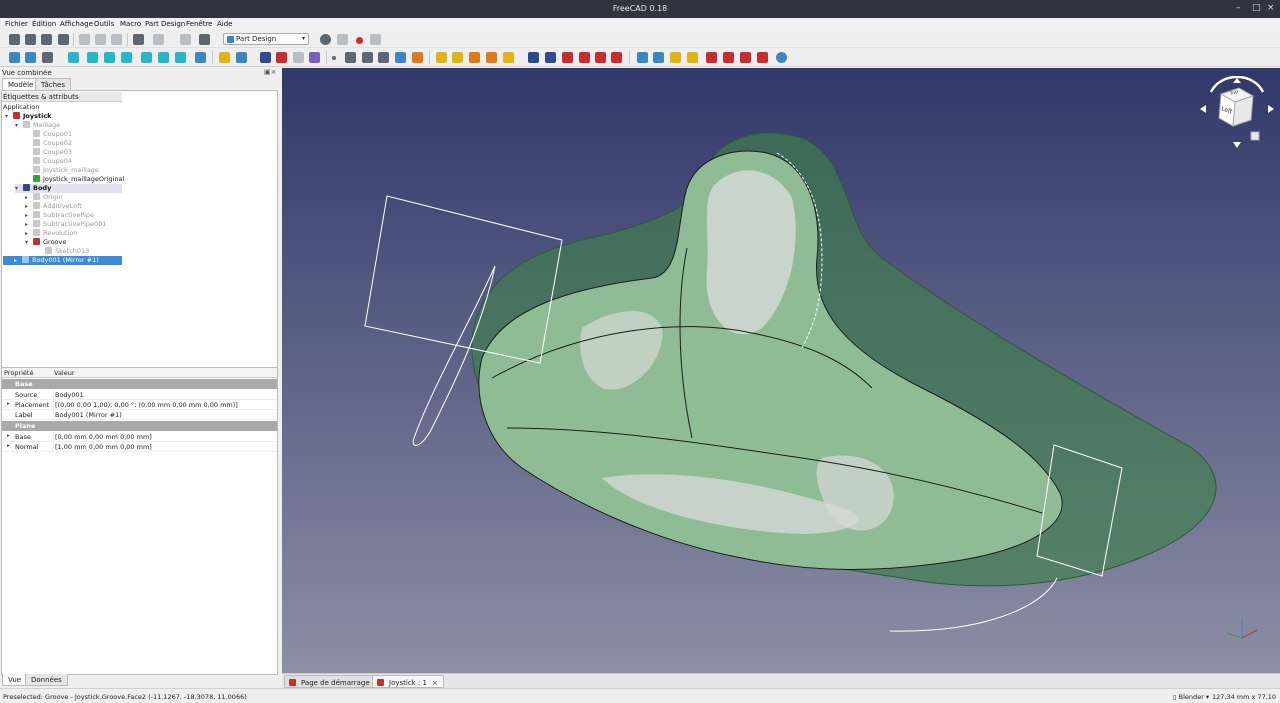 Image resolution: width=1280 pixels, height=703 pixels. Describe the element at coordinates (533, 57) in the screenshot. I see `pocket-icon` at that location.